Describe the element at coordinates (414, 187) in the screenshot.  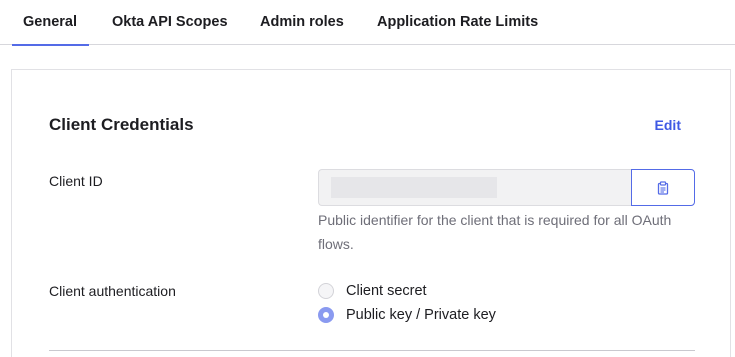
I see `client-id-value-redacted` at that location.